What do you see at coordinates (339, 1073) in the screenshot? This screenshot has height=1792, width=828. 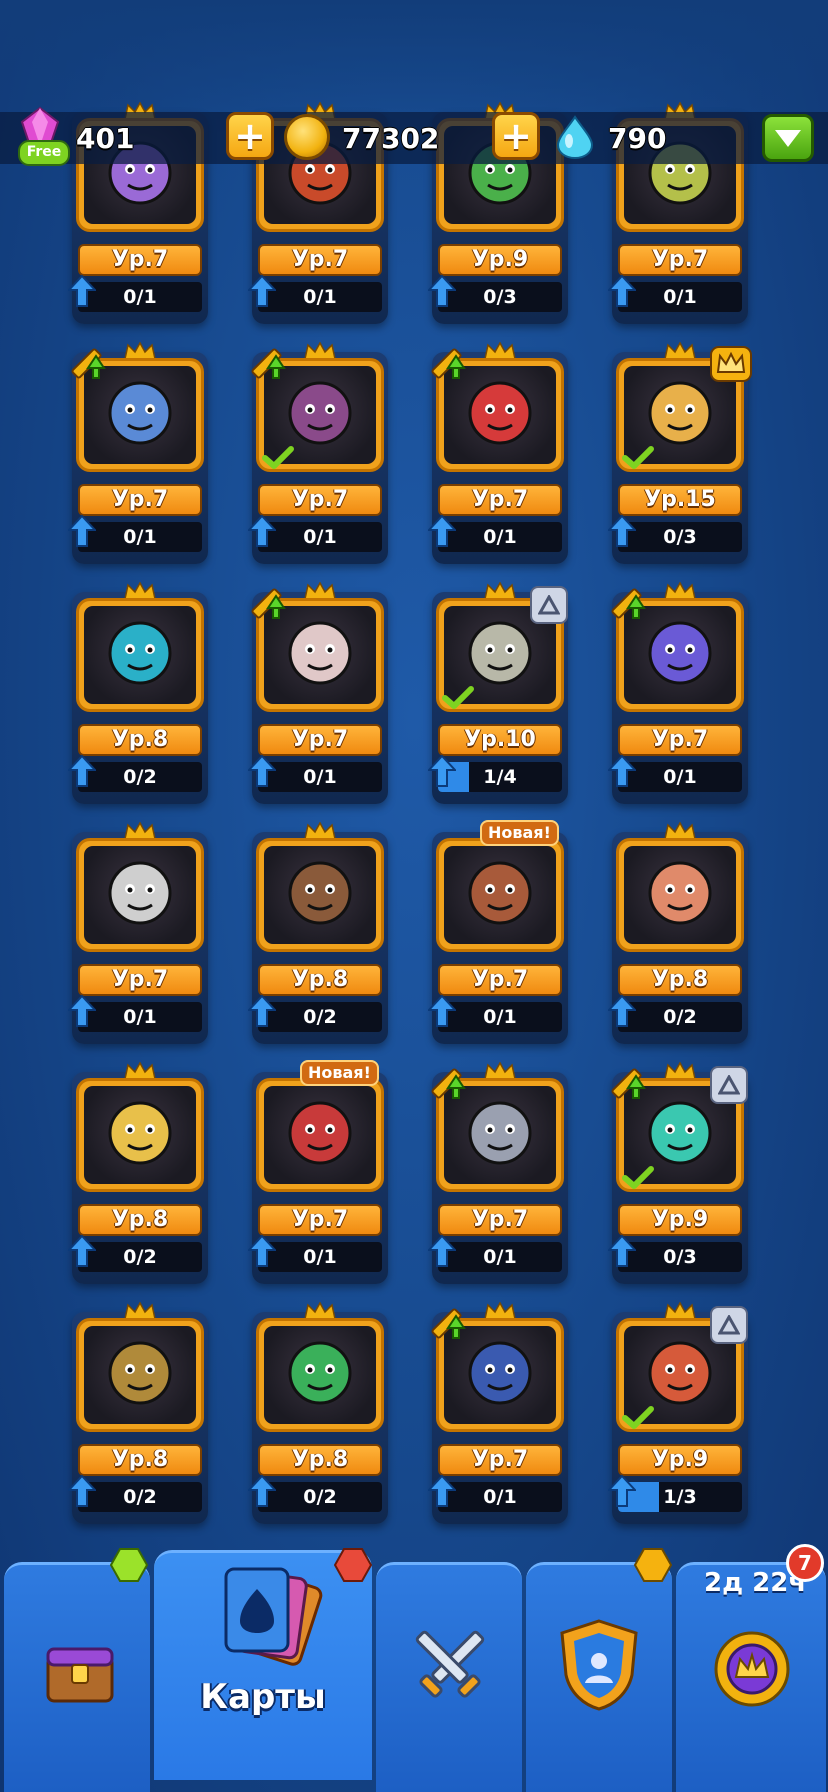 I see `new-card-badge: Новая!` at bounding box center [339, 1073].